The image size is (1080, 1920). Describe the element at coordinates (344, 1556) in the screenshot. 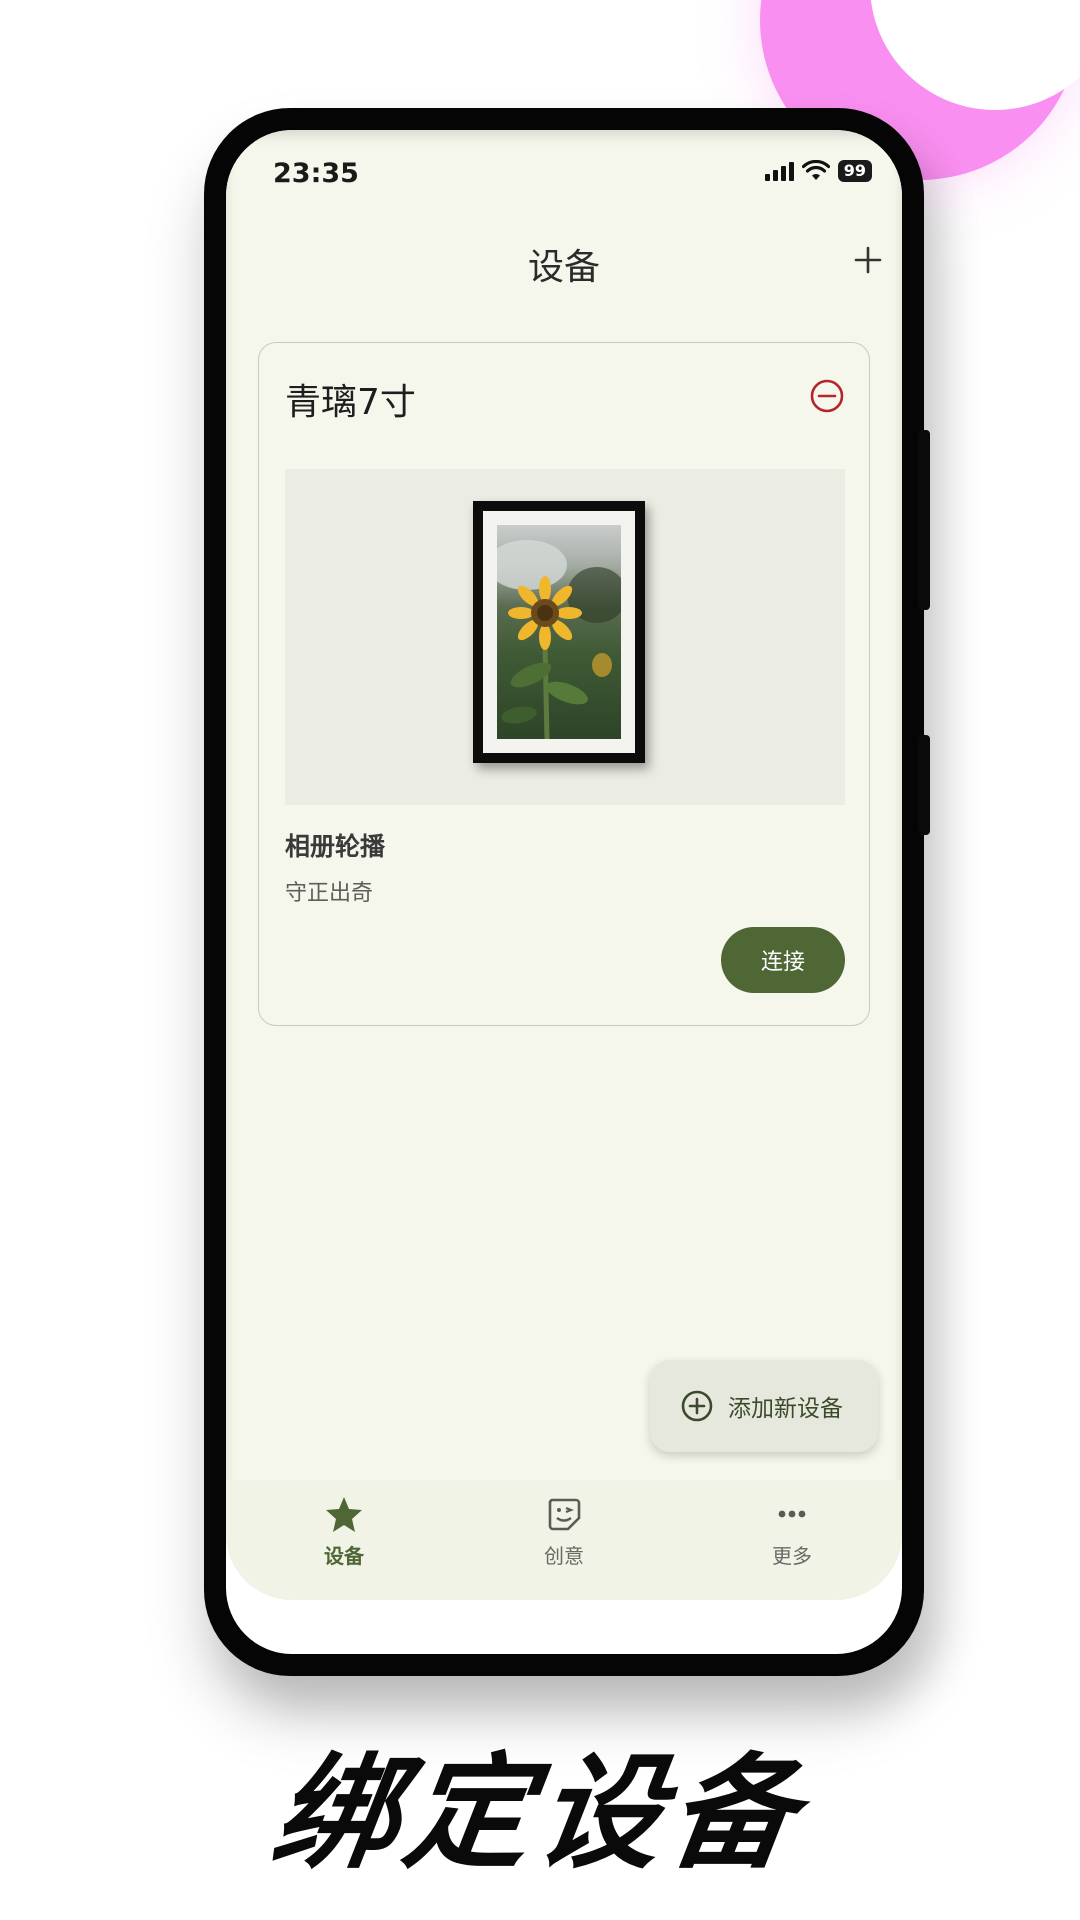

I see `nav-label: 设备` at that location.